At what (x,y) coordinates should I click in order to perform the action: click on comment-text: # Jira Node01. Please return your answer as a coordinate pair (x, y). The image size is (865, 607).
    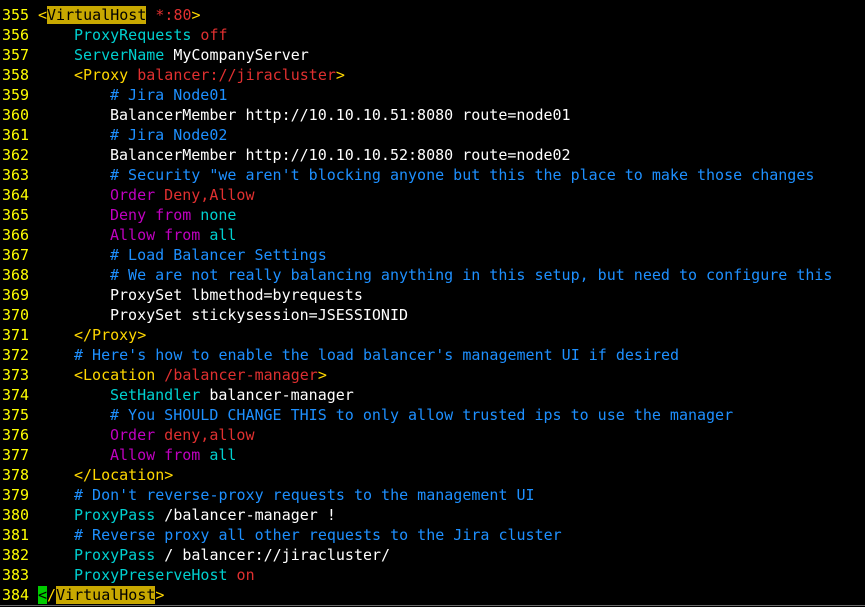
    Looking at the image, I should click on (169, 95).